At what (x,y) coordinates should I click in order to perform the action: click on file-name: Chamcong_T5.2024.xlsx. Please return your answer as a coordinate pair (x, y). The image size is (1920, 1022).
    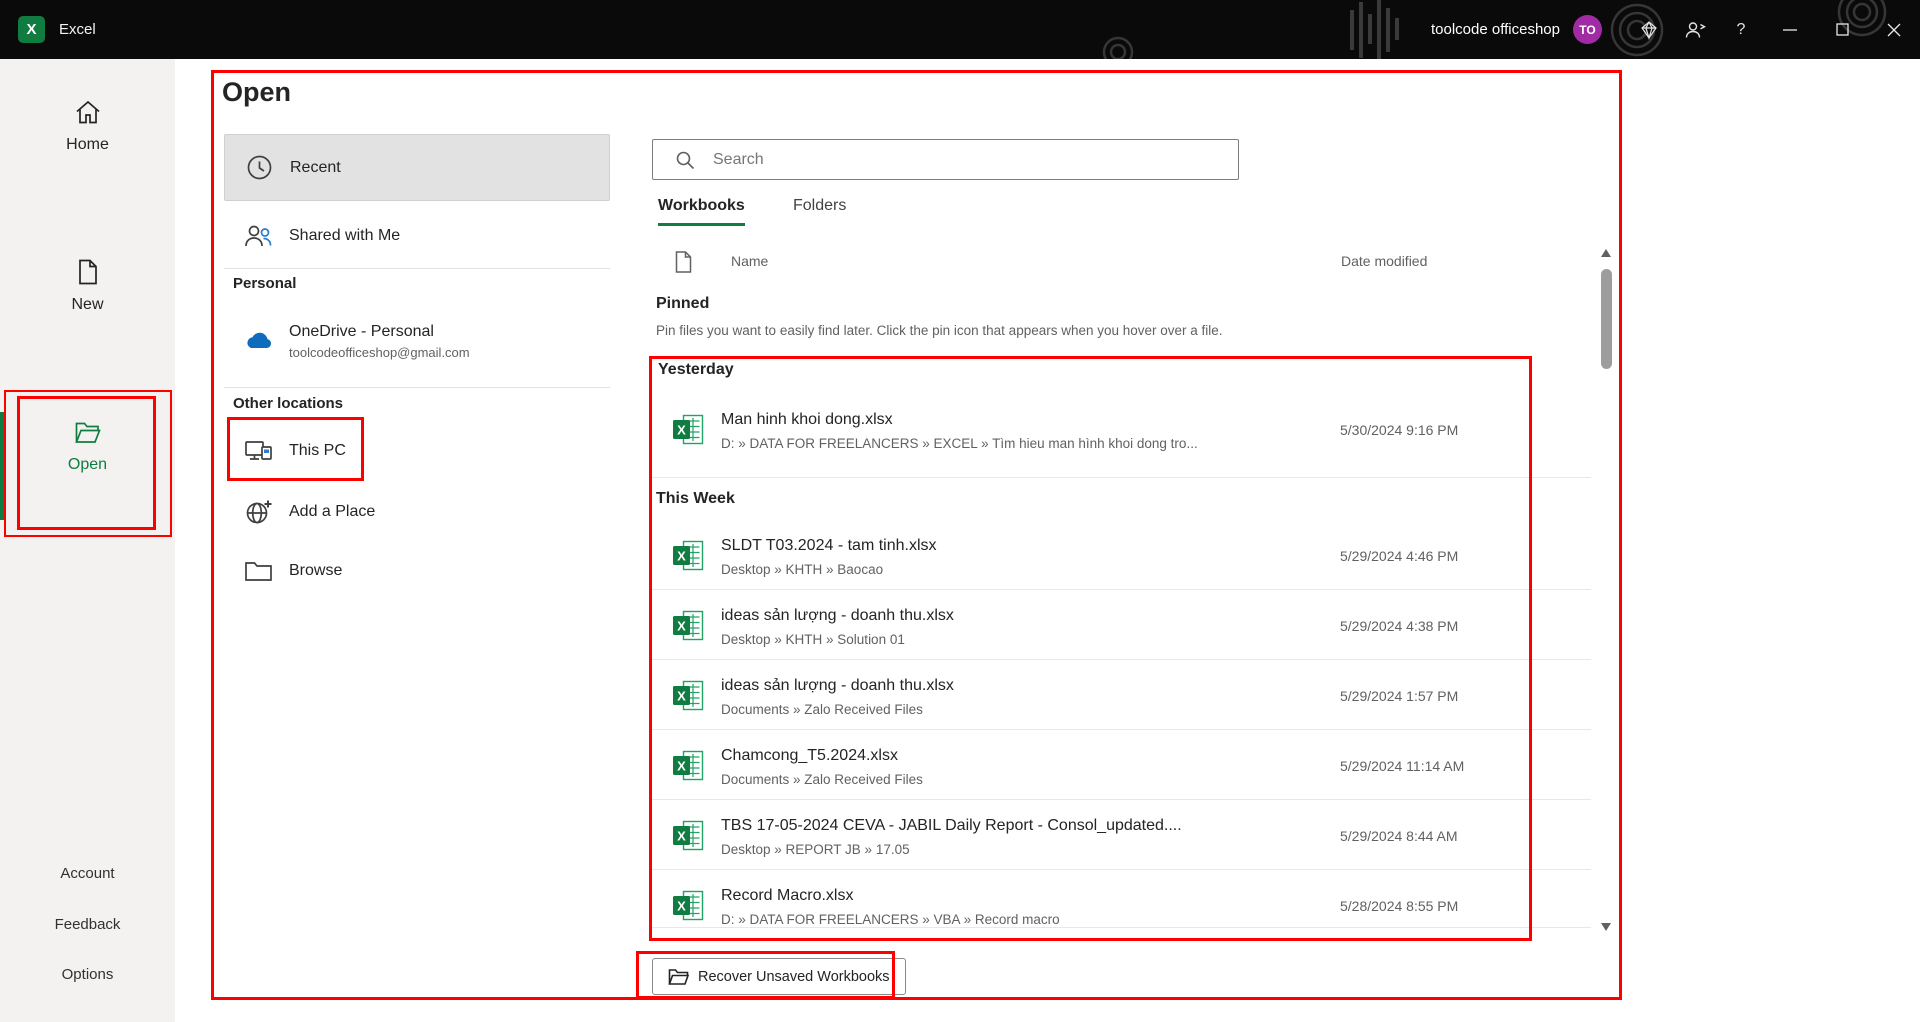
    Looking at the image, I should click on (809, 755).